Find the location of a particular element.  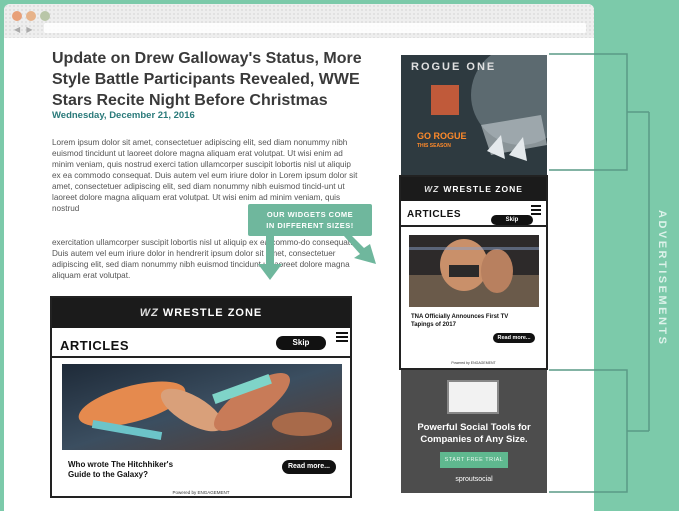

side-label-text: ADVERTISEMENTS is located at coordinates (662, 278).